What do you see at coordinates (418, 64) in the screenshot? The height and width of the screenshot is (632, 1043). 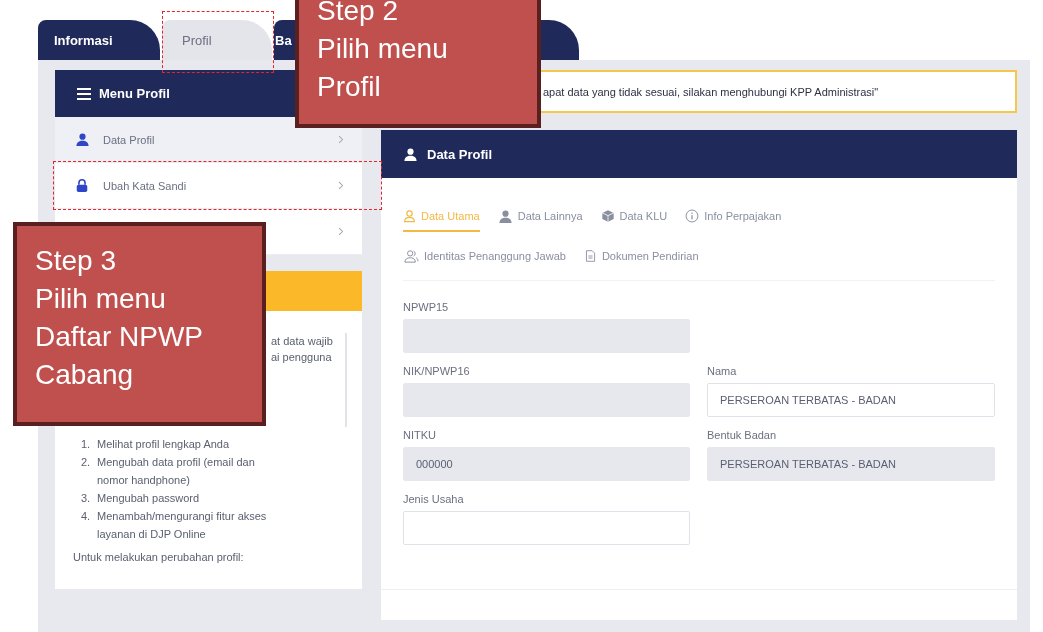 I see `callout-tooltip: Step 2 Pilih menu Profil` at bounding box center [418, 64].